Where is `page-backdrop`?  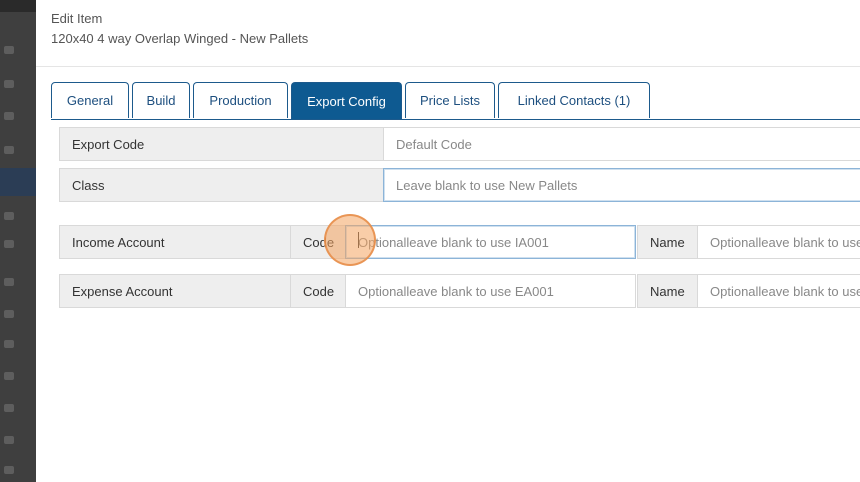
page-backdrop is located at coordinates (18, 241).